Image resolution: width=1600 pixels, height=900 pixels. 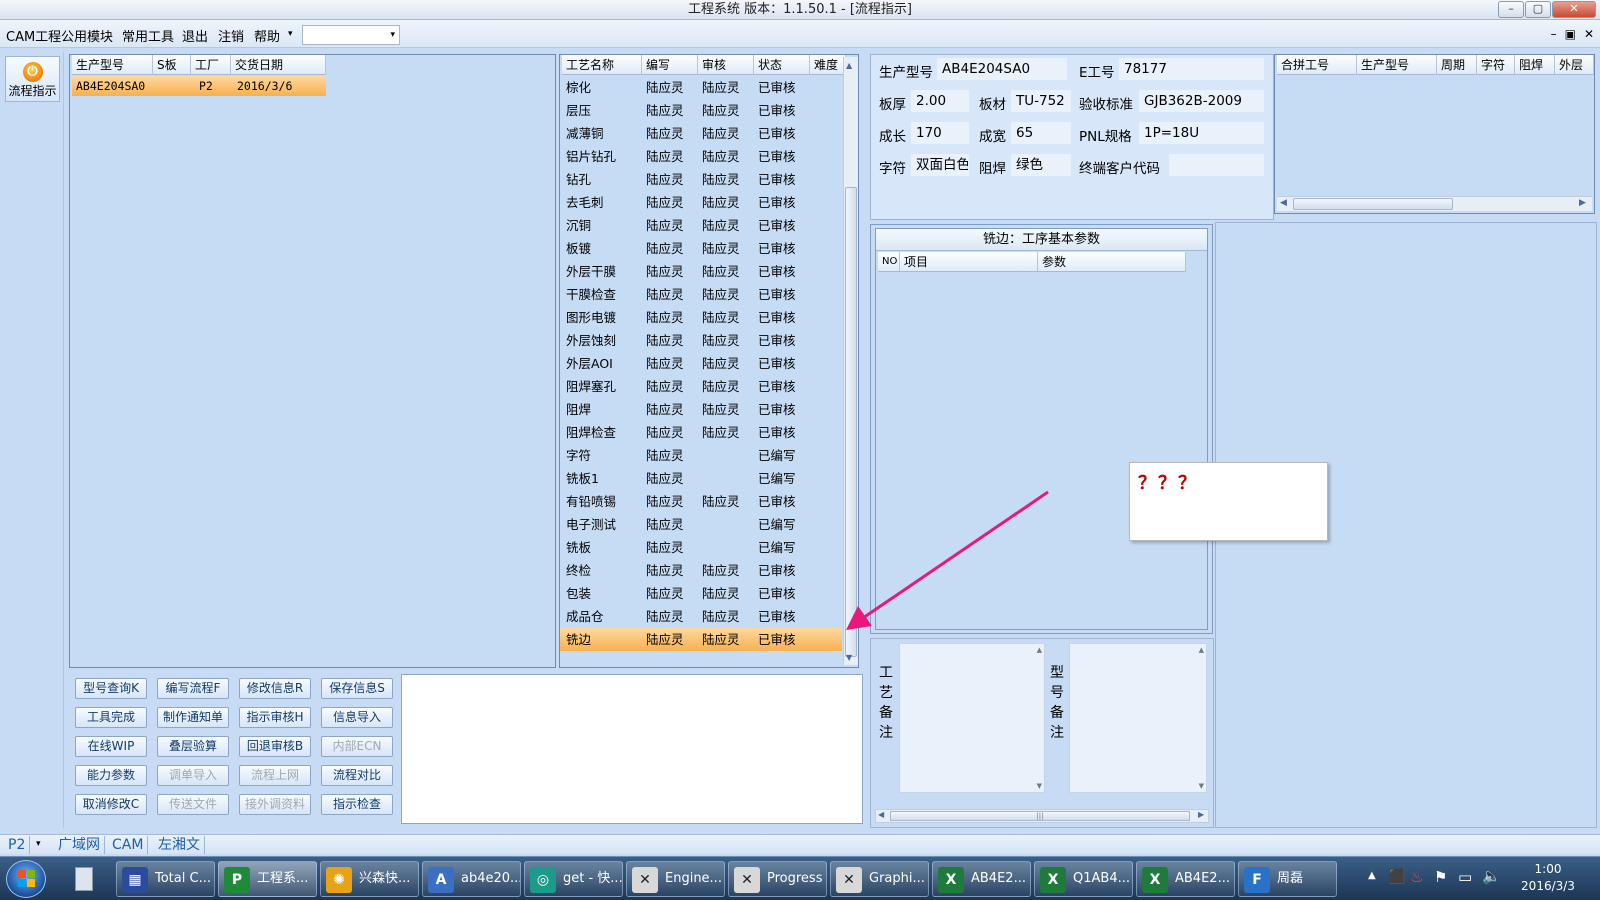 What do you see at coordinates (357, 717) in the screenshot?
I see `action-button: 信息导入` at bounding box center [357, 717].